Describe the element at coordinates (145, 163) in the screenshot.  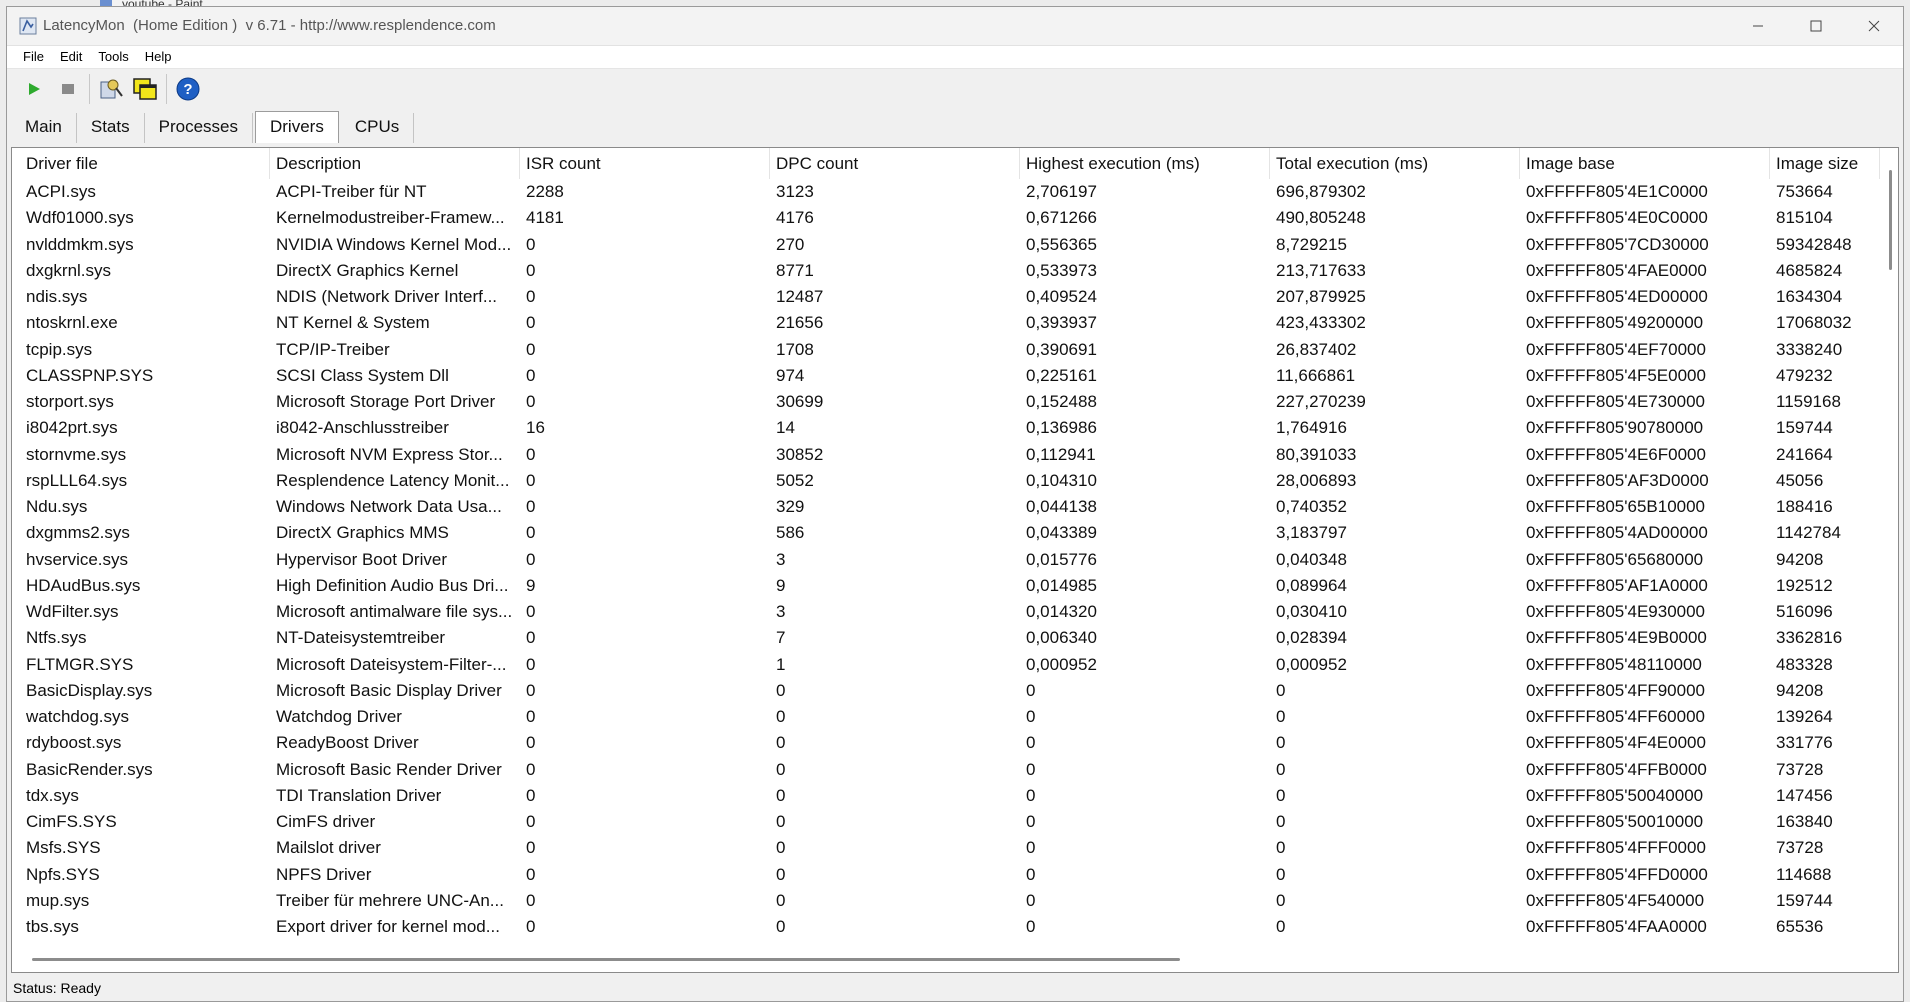
I see `column-header: Driver file` at that location.